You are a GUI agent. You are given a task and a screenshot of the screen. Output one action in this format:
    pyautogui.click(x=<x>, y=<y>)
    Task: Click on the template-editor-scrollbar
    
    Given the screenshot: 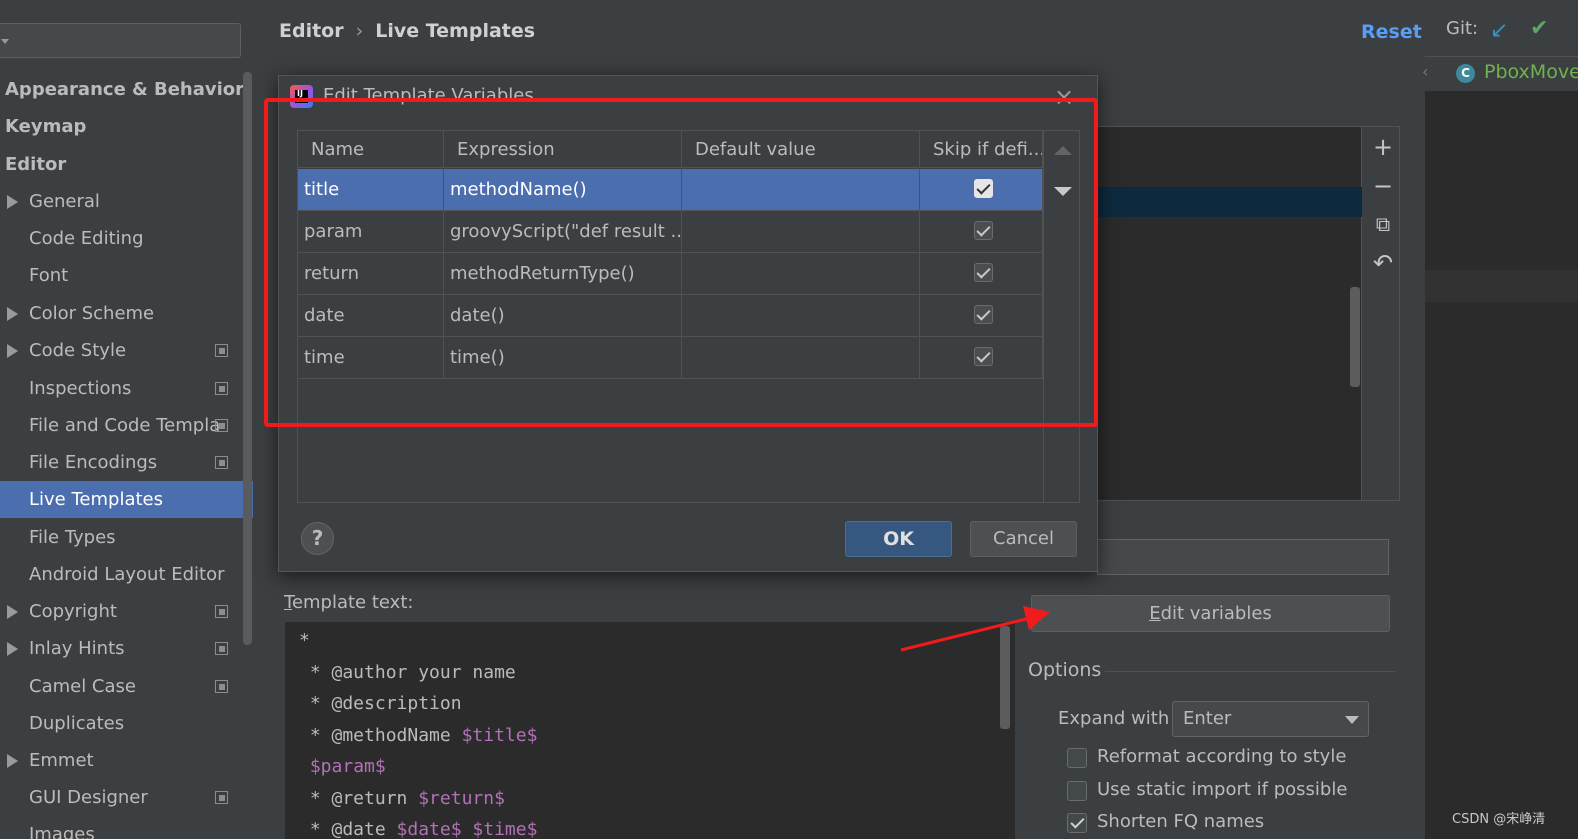 What is the action you would take?
    pyautogui.click(x=1005, y=677)
    